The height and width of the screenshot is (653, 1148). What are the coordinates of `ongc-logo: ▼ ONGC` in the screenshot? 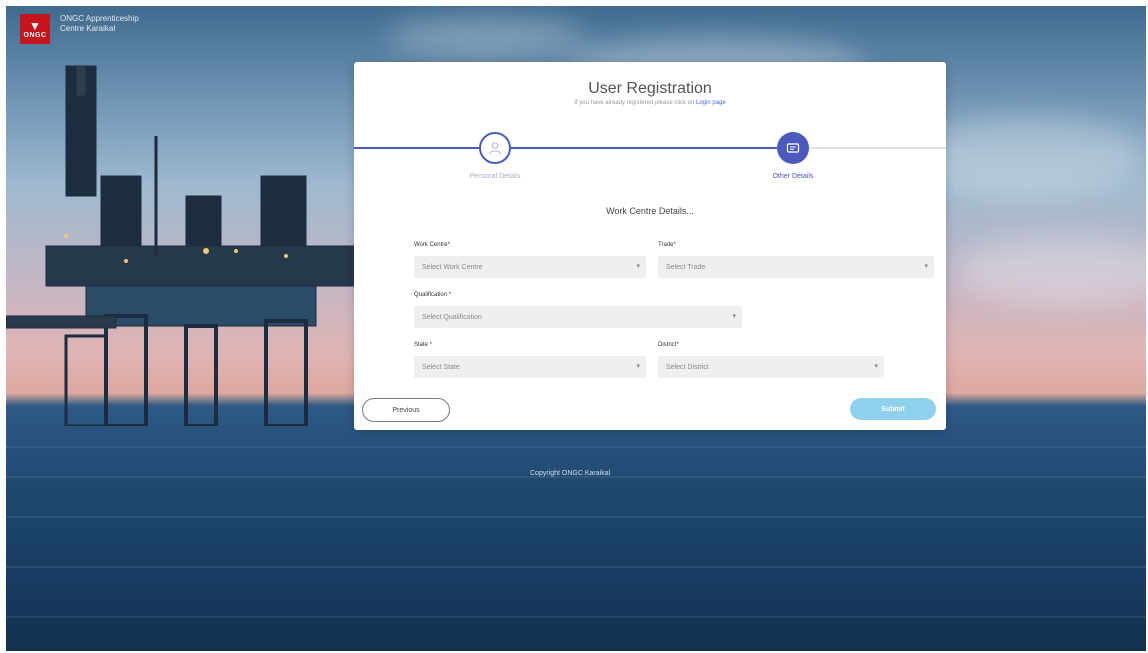 It's located at (35, 29).